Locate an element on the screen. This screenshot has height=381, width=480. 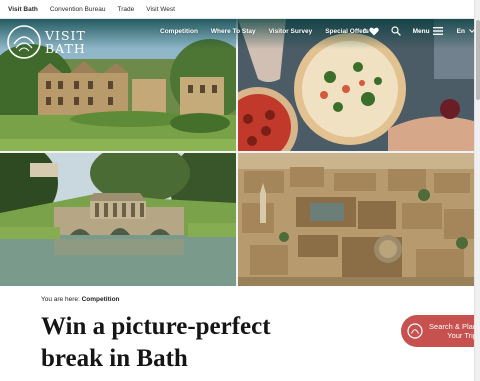
header-tools: 0 Menu En is located at coordinates (419, 31).